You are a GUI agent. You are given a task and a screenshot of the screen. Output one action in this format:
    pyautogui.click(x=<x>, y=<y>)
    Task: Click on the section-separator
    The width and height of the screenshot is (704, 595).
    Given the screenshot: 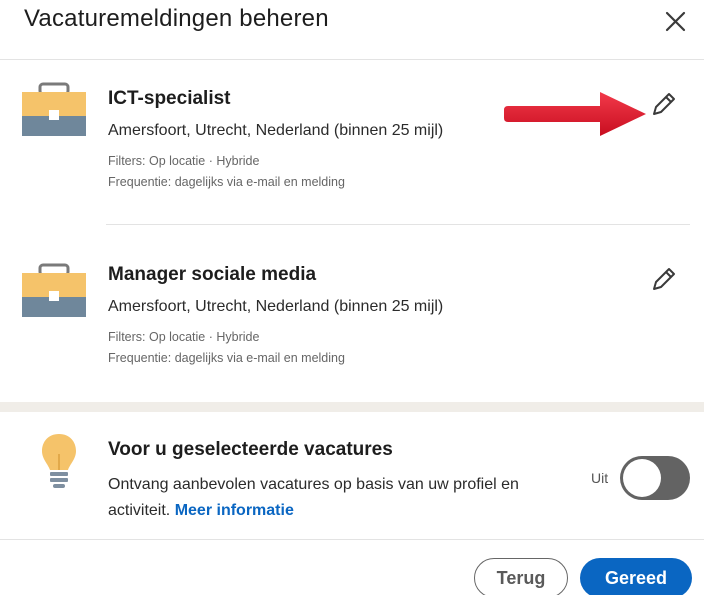 What is the action you would take?
    pyautogui.click(x=352, y=407)
    